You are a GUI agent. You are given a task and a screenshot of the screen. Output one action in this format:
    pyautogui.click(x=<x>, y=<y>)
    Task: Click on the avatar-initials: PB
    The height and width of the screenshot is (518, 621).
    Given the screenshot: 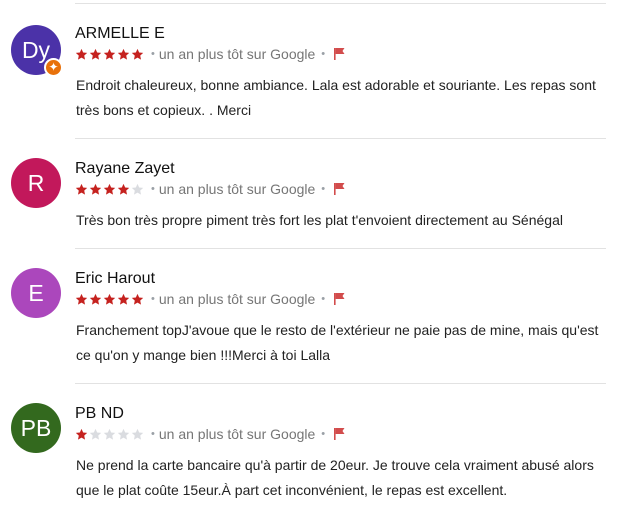 What is the action you would take?
    pyautogui.click(x=36, y=427)
    